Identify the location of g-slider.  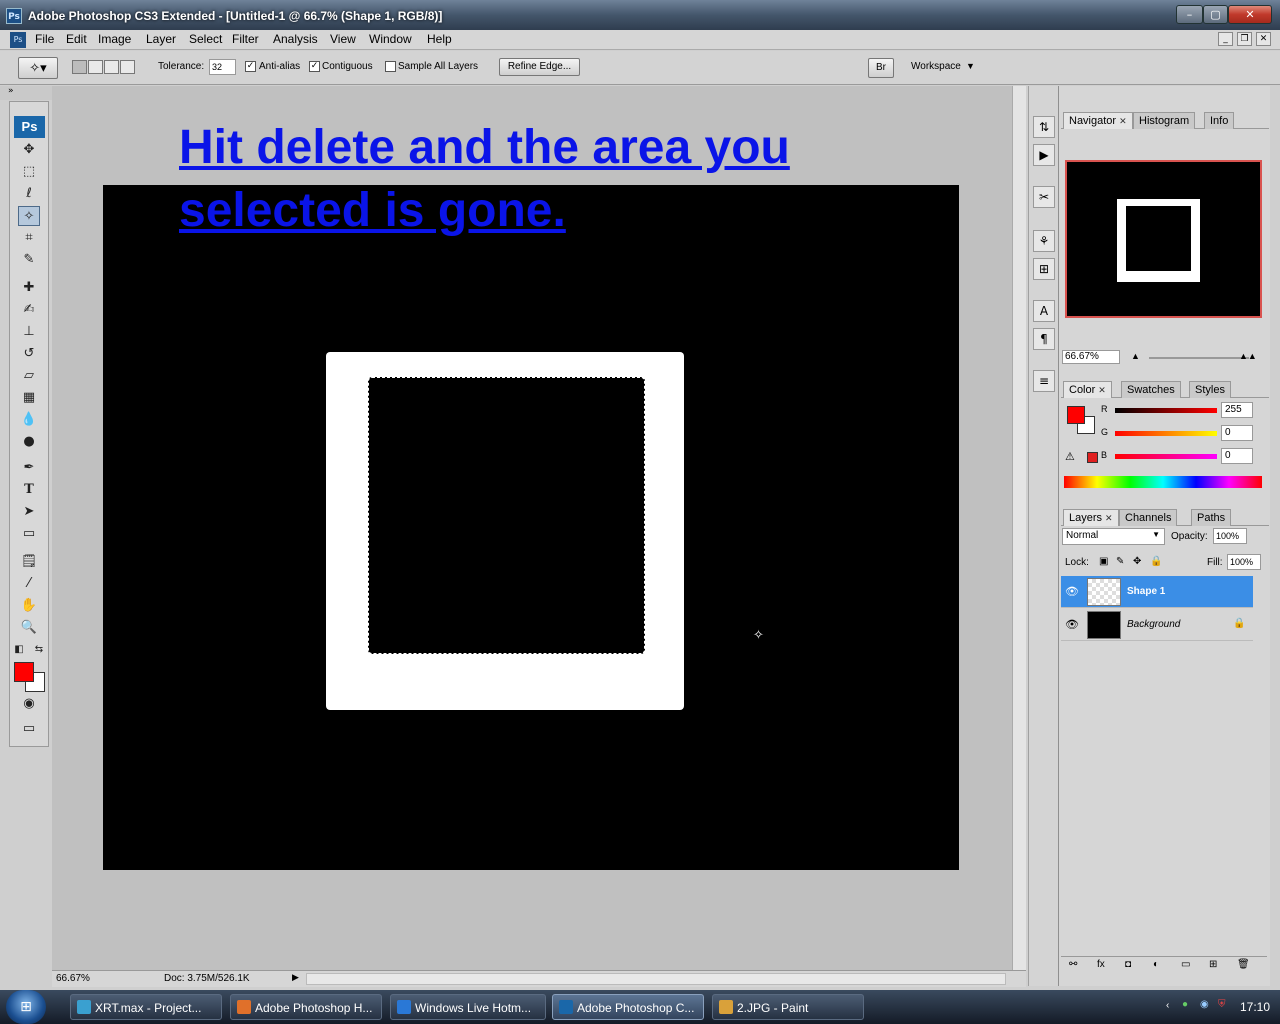
(1166, 433).